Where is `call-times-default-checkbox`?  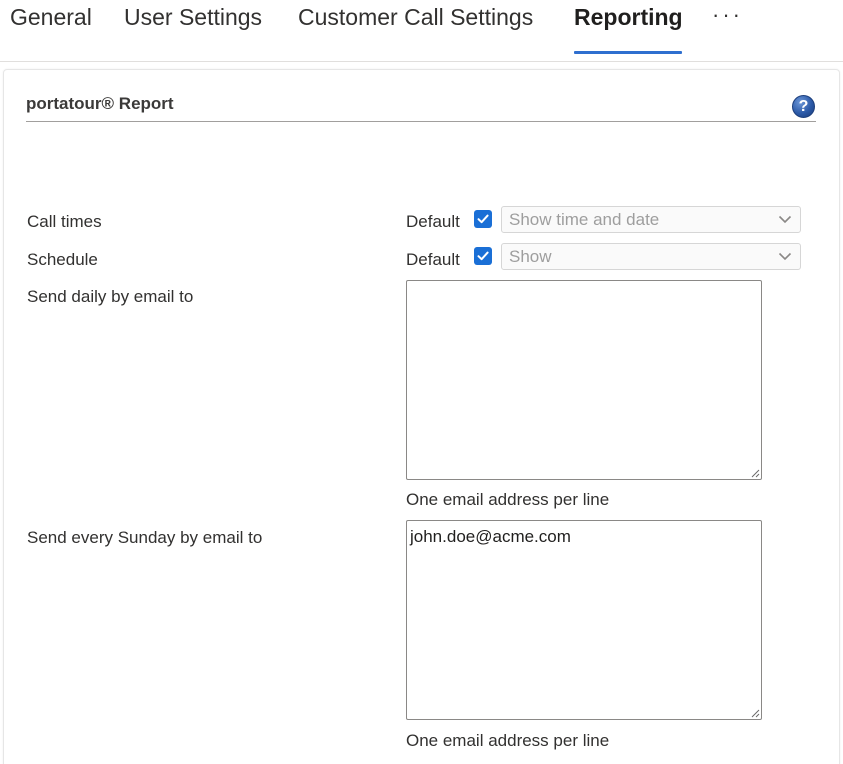 call-times-default-checkbox is located at coordinates (483, 219).